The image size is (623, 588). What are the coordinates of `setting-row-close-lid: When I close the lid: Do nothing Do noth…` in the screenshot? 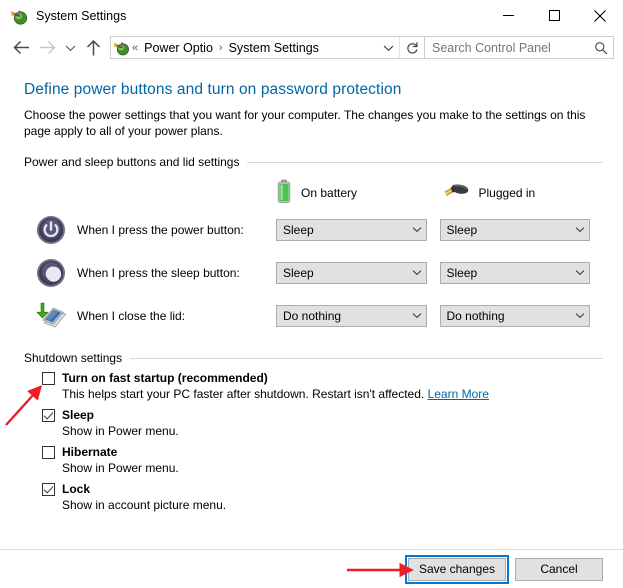 It's located at (313, 315).